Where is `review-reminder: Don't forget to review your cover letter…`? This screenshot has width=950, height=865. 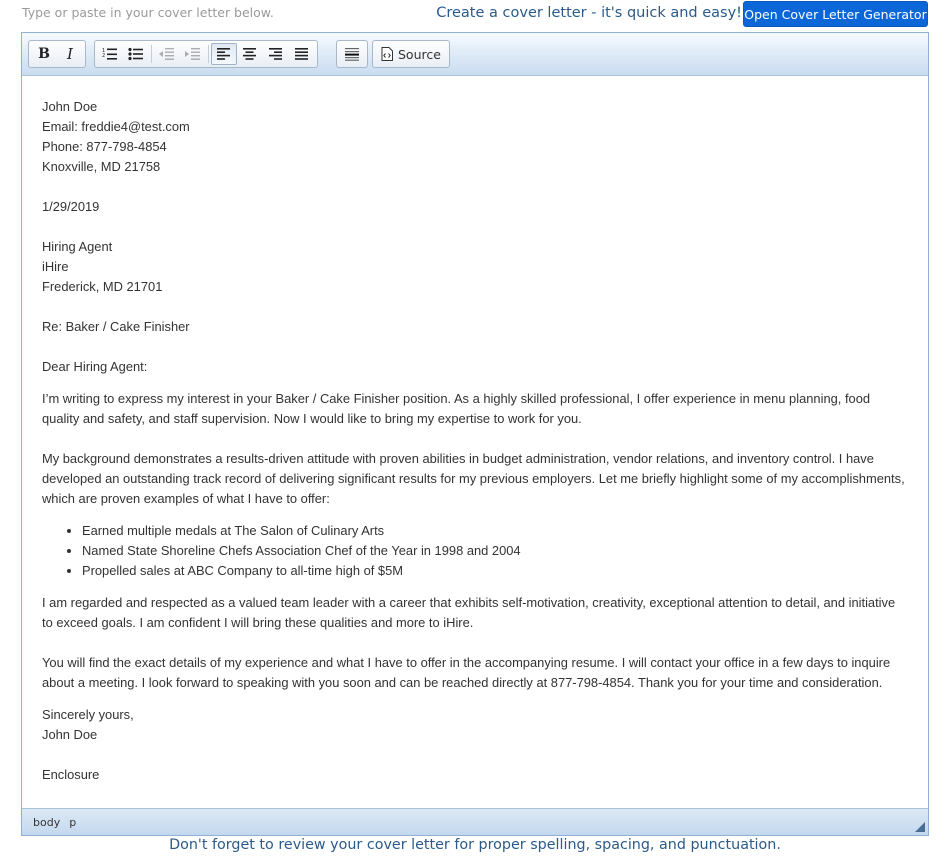
review-reminder: Don't forget to review your cover letter… is located at coordinates (475, 845).